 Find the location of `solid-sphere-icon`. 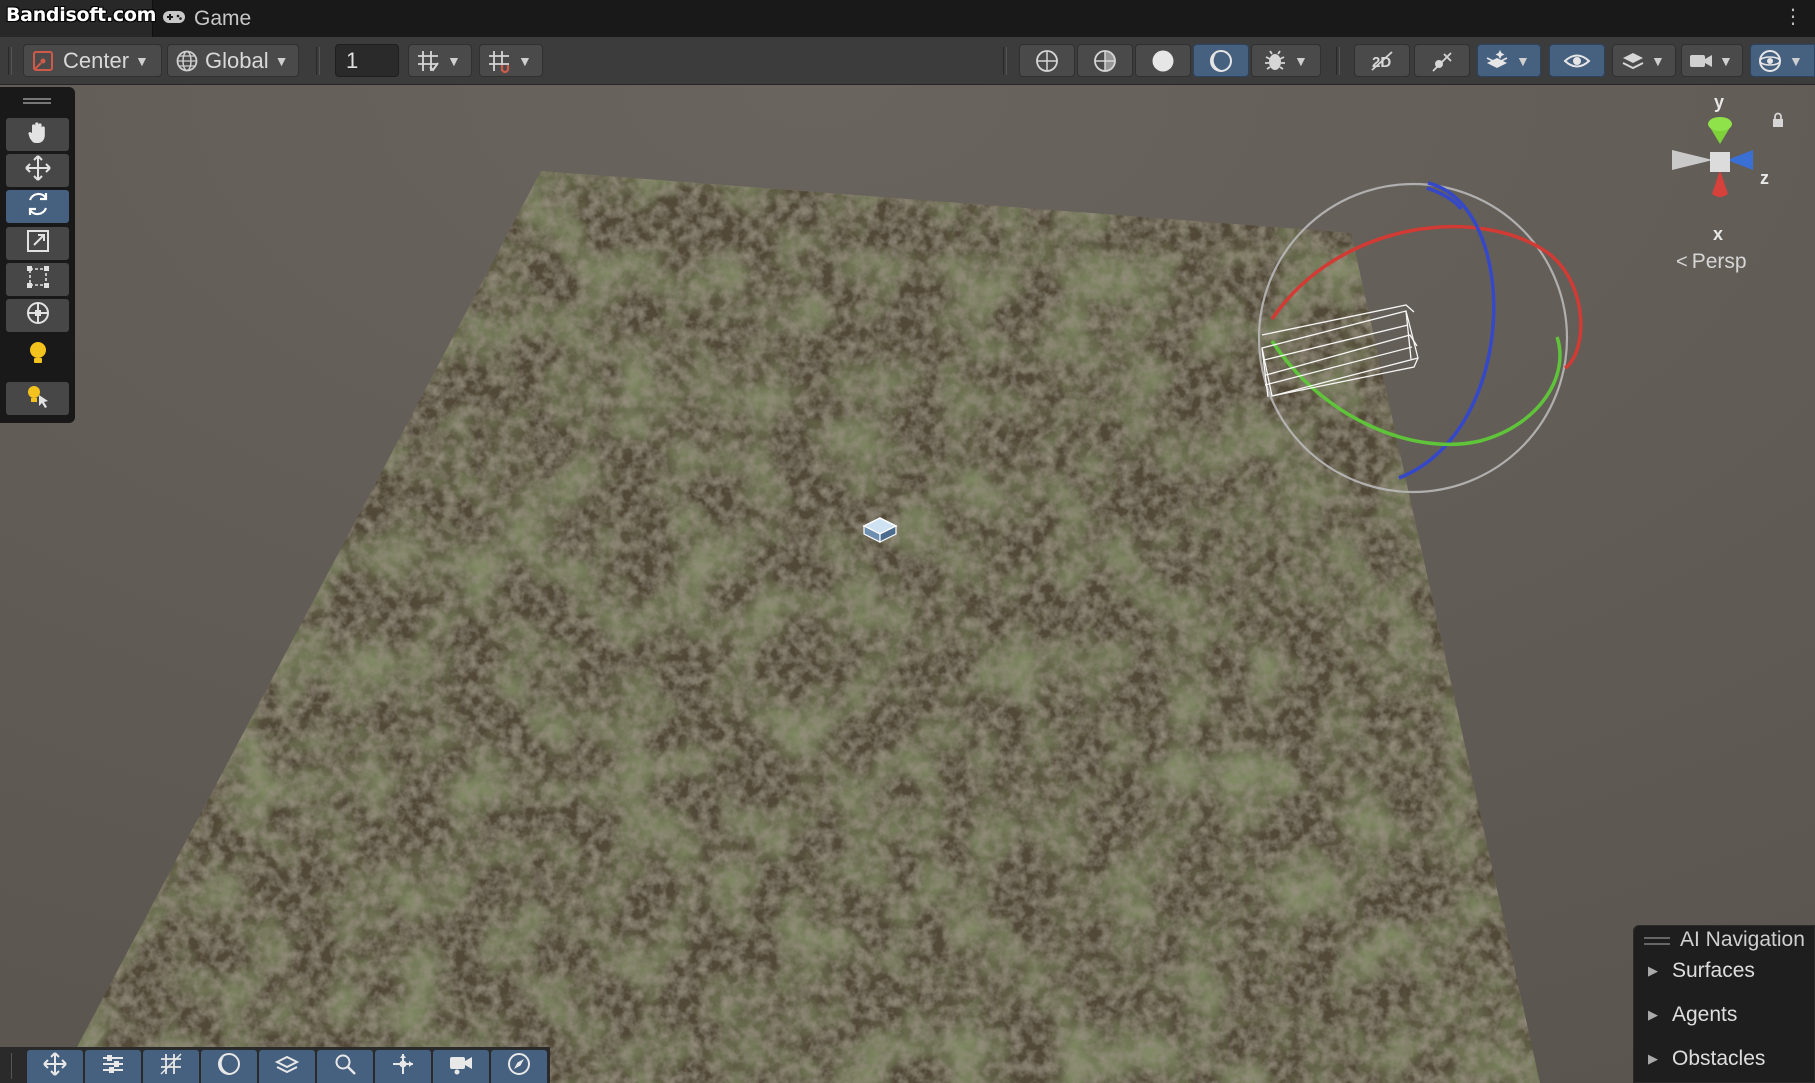

solid-sphere-icon is located at coordinates (1163, 61).